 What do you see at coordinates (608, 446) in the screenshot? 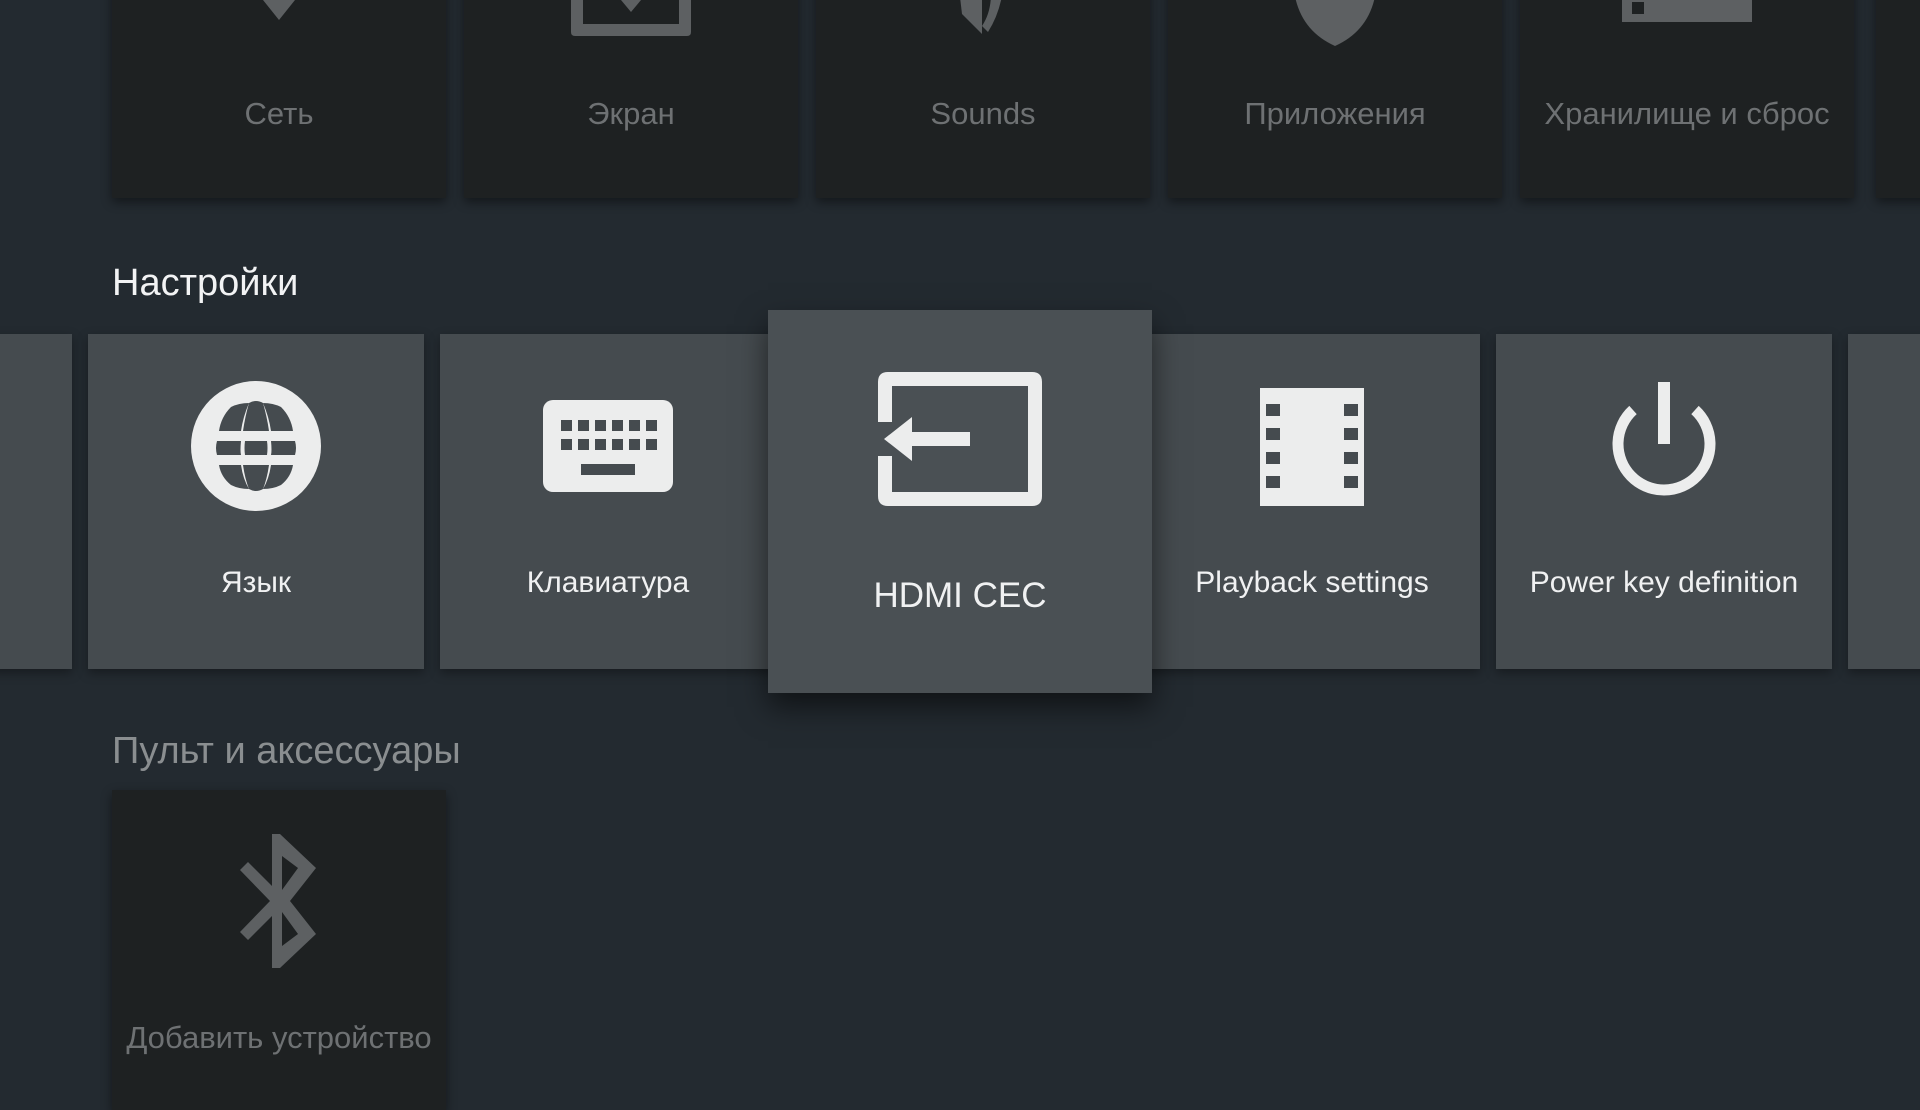
I see `keyboard-icon` at bounding box center [608, 446].